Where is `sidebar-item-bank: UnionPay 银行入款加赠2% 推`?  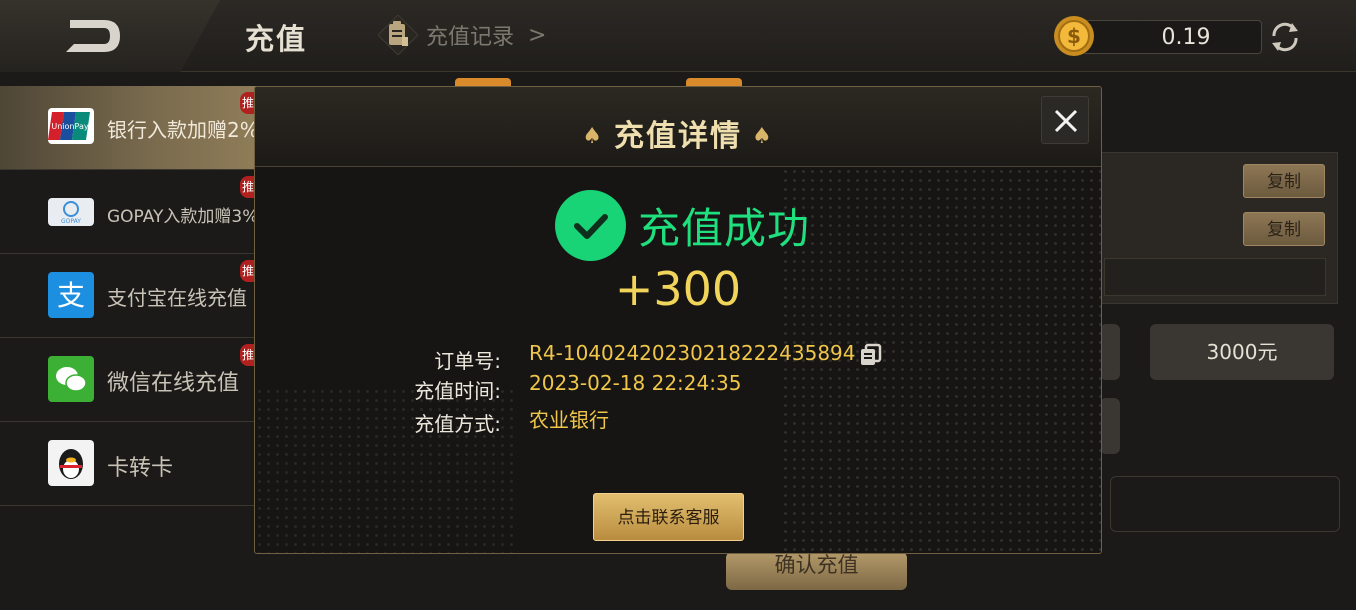 sidebar-item-bank: UnionPay 银行入款加赠2% 推 is located at coordinates (129, 128).